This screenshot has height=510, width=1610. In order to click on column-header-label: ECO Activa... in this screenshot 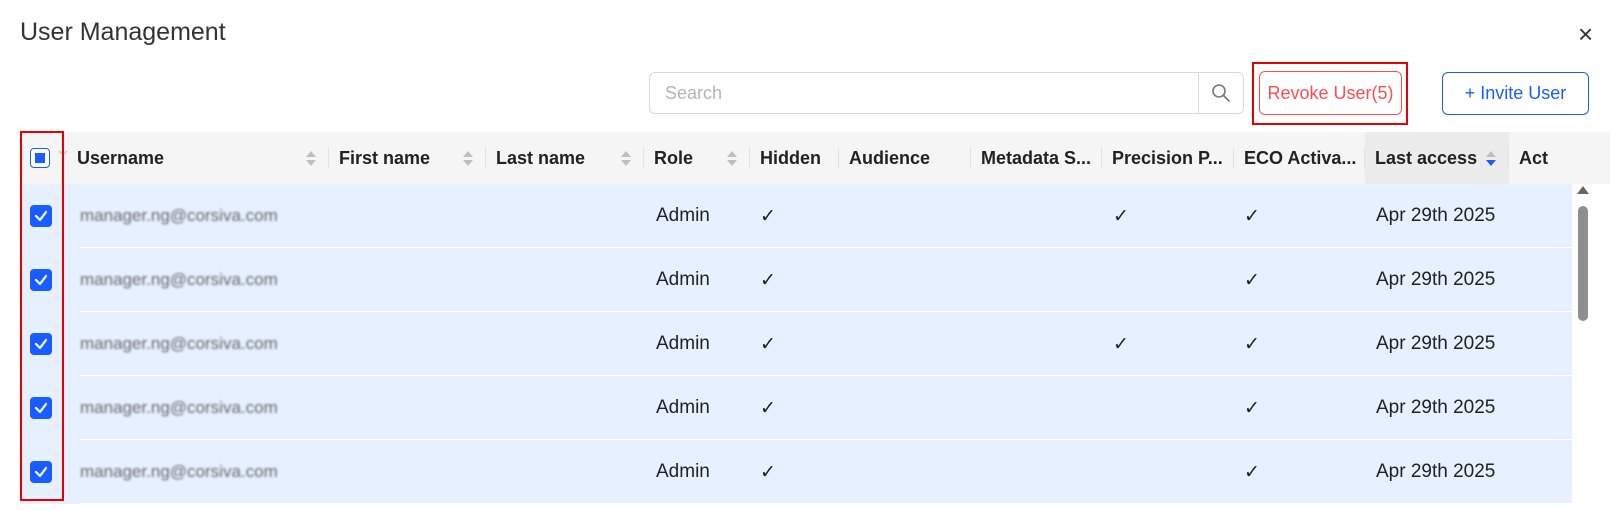, I will do `click(1300, 157)`.